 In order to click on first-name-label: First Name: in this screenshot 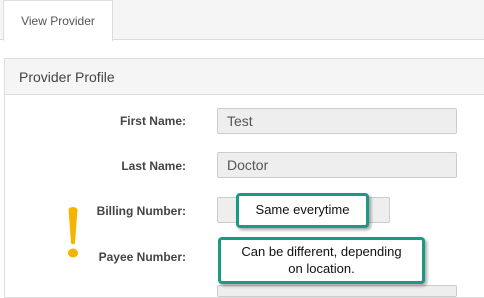, I will do `click(152, 121)`.